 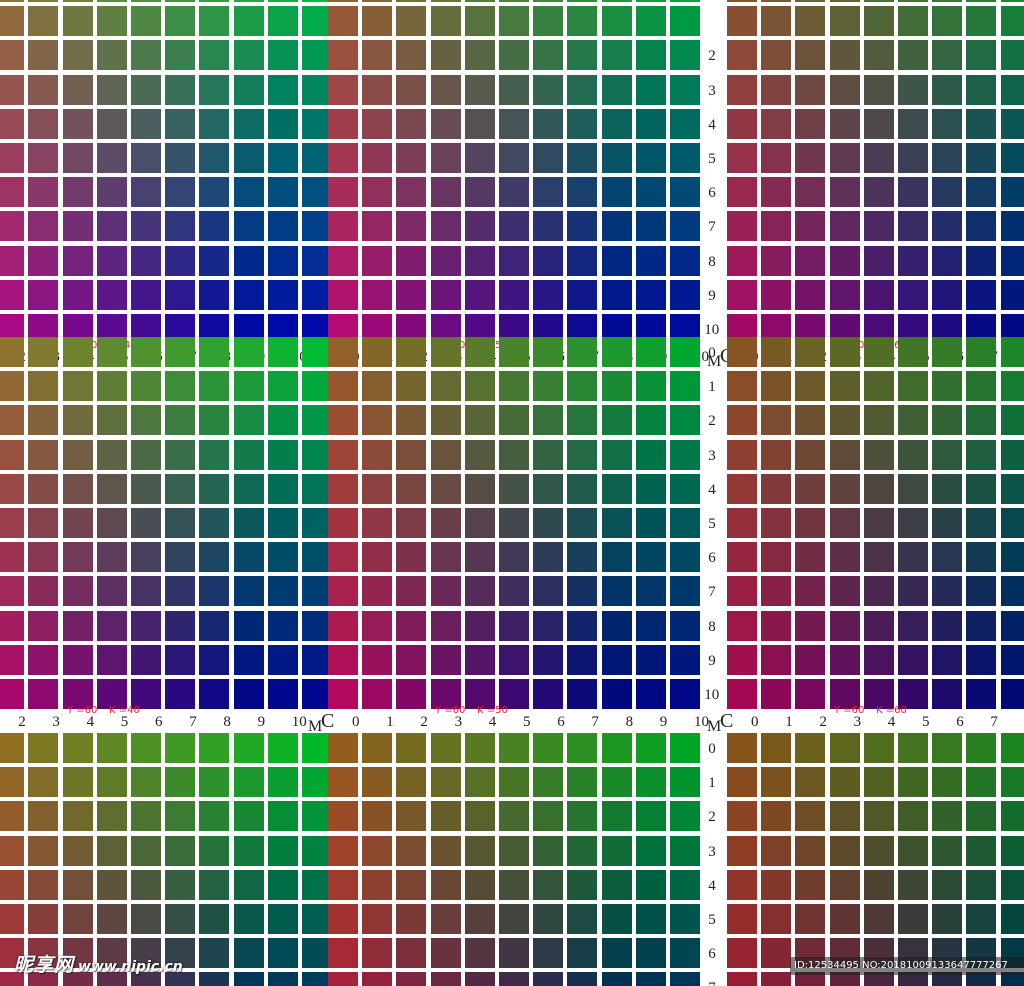 What do you see at coordinates (727, 721) in the screenshot?
I see `c-axis-letter: C` at bounding box center [727, 721].